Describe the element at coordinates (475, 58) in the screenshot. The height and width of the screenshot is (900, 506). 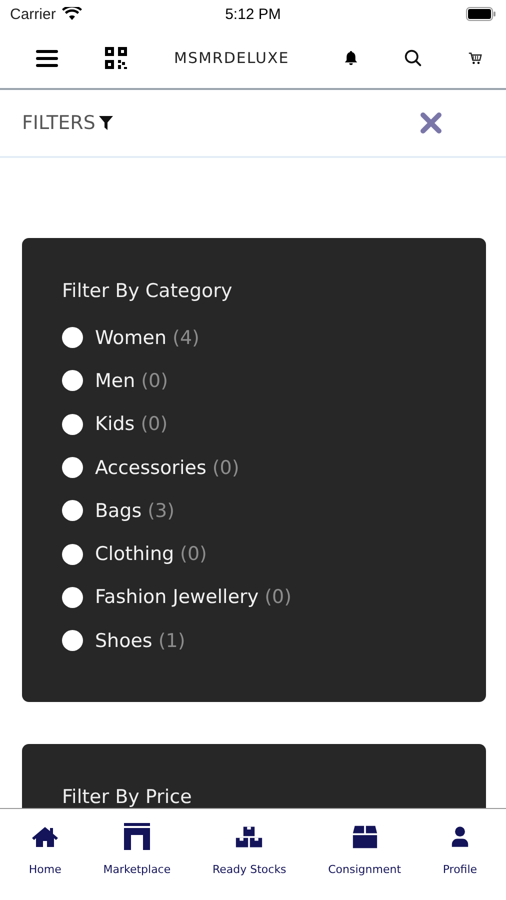
I see `cart-icon` at that location.